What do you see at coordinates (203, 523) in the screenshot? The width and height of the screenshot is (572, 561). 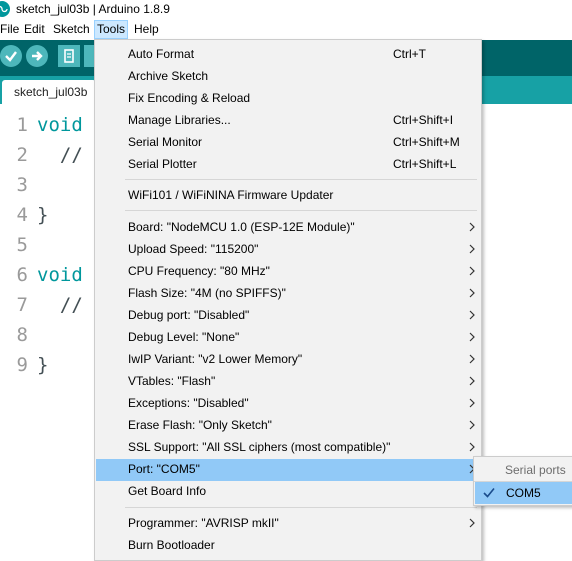 I see `menu-item-label: Programmer: "AVRISP mkII"` at bounding box center [203, 523].